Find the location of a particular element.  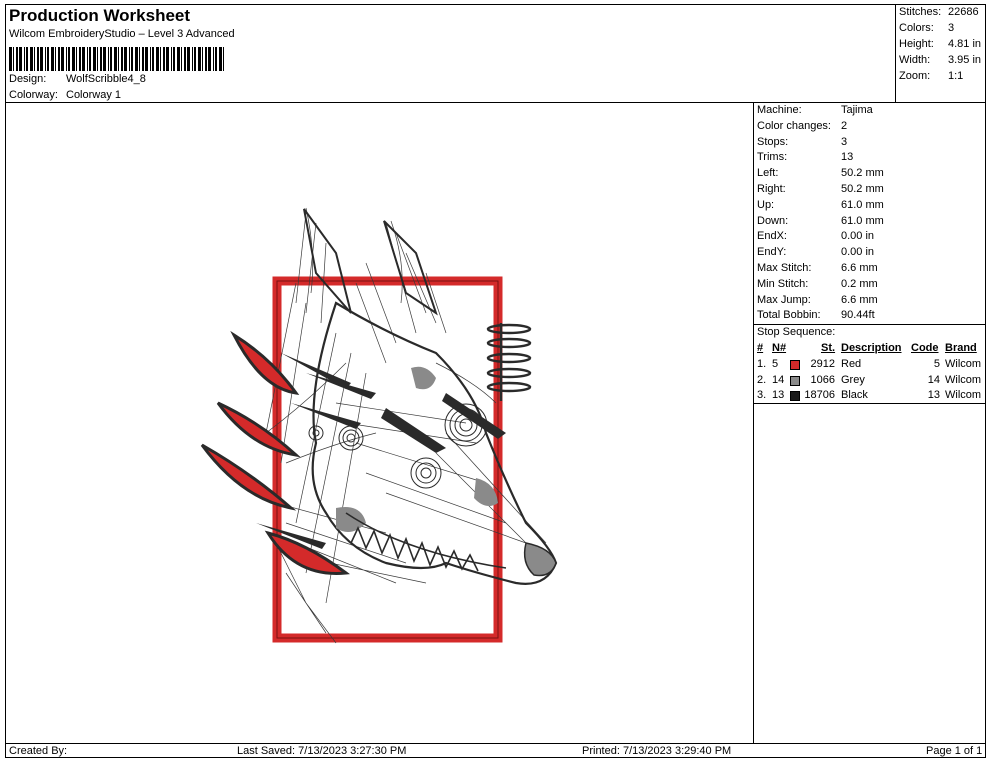

info-row: Max Jump: 6.6 mm is located at coordinates (817, 300).